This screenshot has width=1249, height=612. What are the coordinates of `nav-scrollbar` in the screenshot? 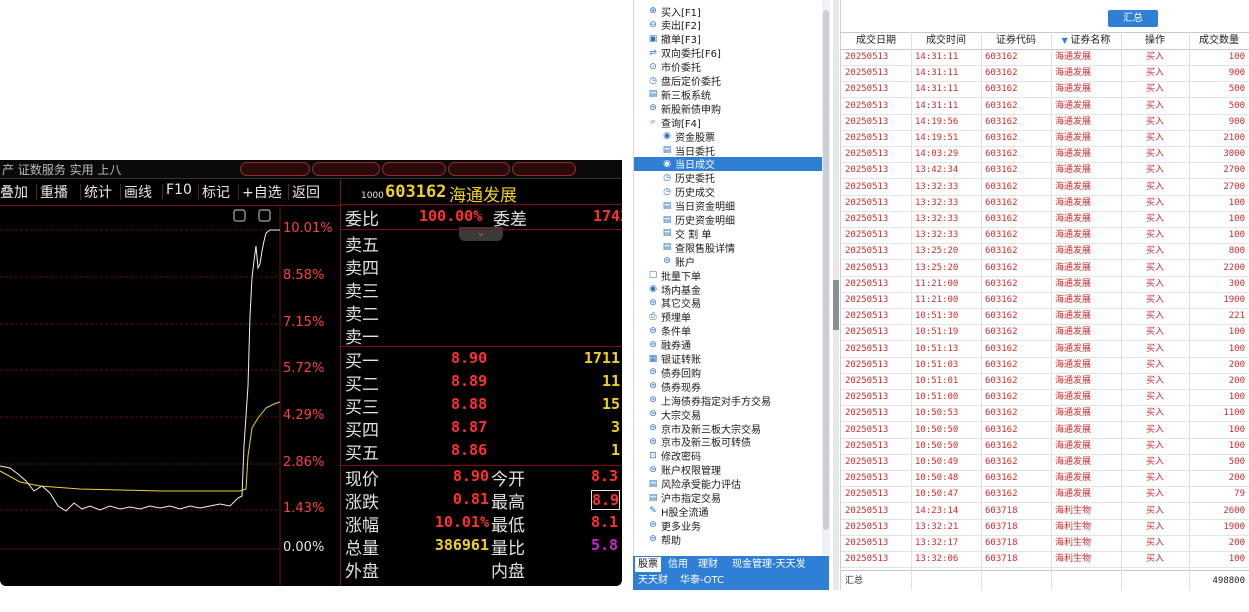 It's located at (826, 277).